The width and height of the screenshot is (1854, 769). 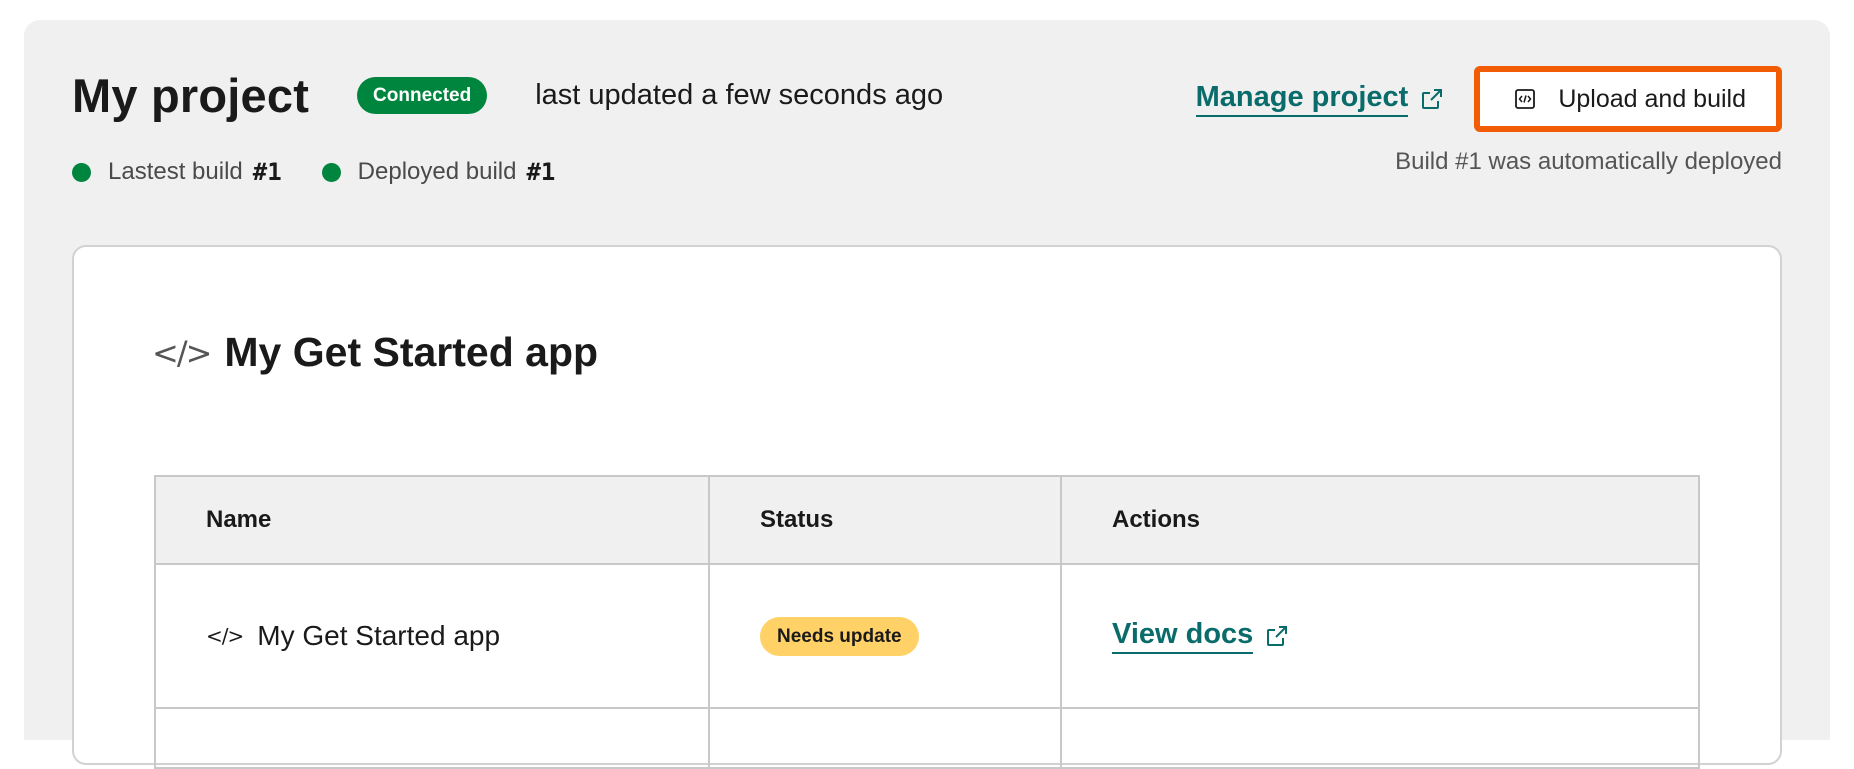 What do you see at coordinates (191, 95) in the screenshot?
I see `page-title: My project` at bounding box center [191, 95].